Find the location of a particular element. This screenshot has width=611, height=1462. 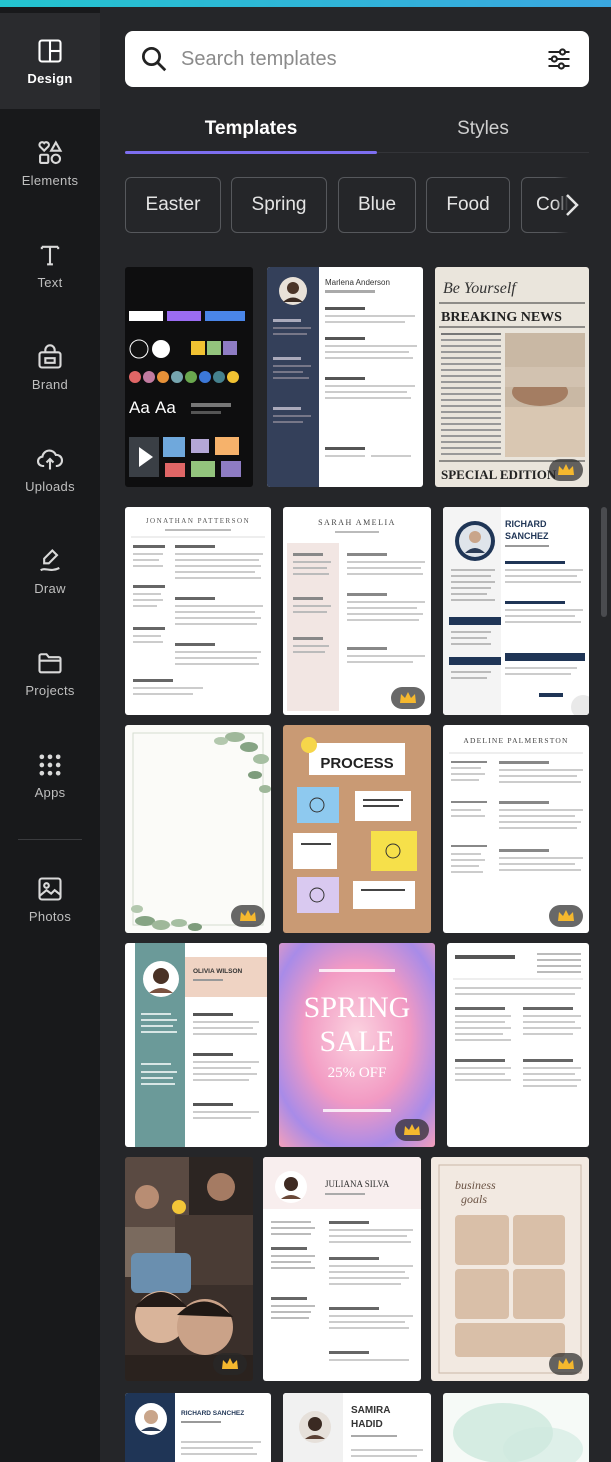

rail-item-photos: Photos is located at coordinates (50, 899).